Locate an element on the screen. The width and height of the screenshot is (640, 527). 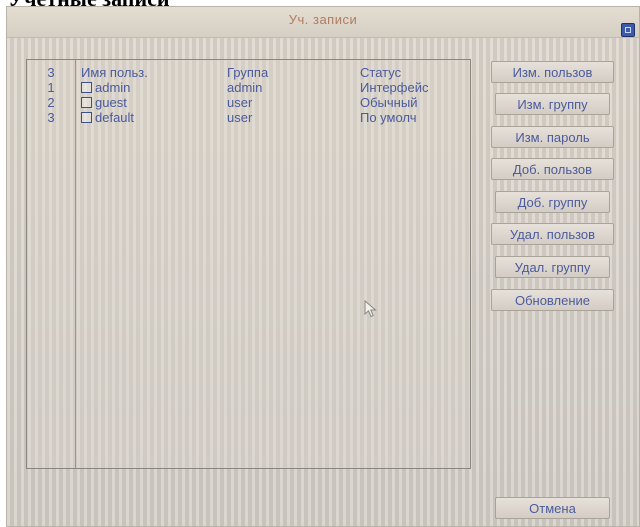
change-password-button: Изм. пароль is located at coordinates (552, 137).